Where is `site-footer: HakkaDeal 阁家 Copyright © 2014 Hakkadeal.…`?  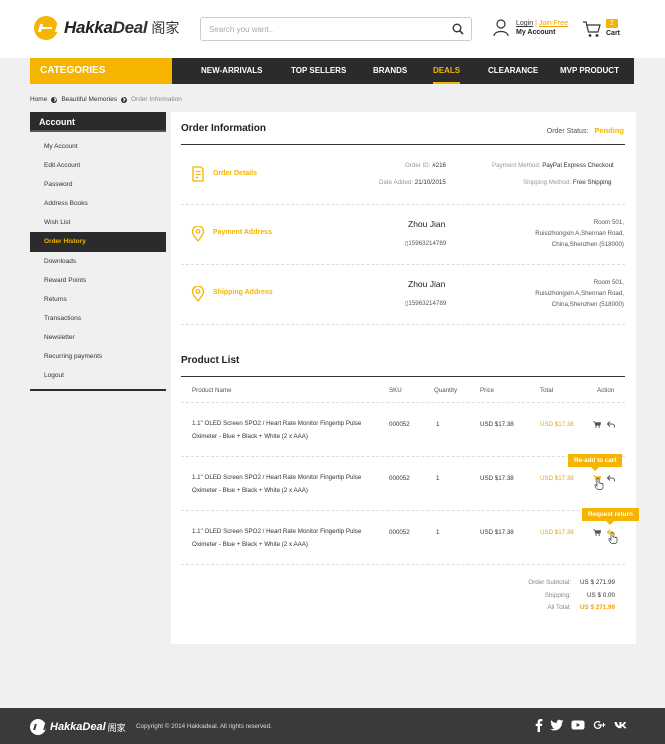 site-footer: HakkaDeal 阁家 Copyright © 2014 Hakkadeal.… is located at coordinates (332, 726).